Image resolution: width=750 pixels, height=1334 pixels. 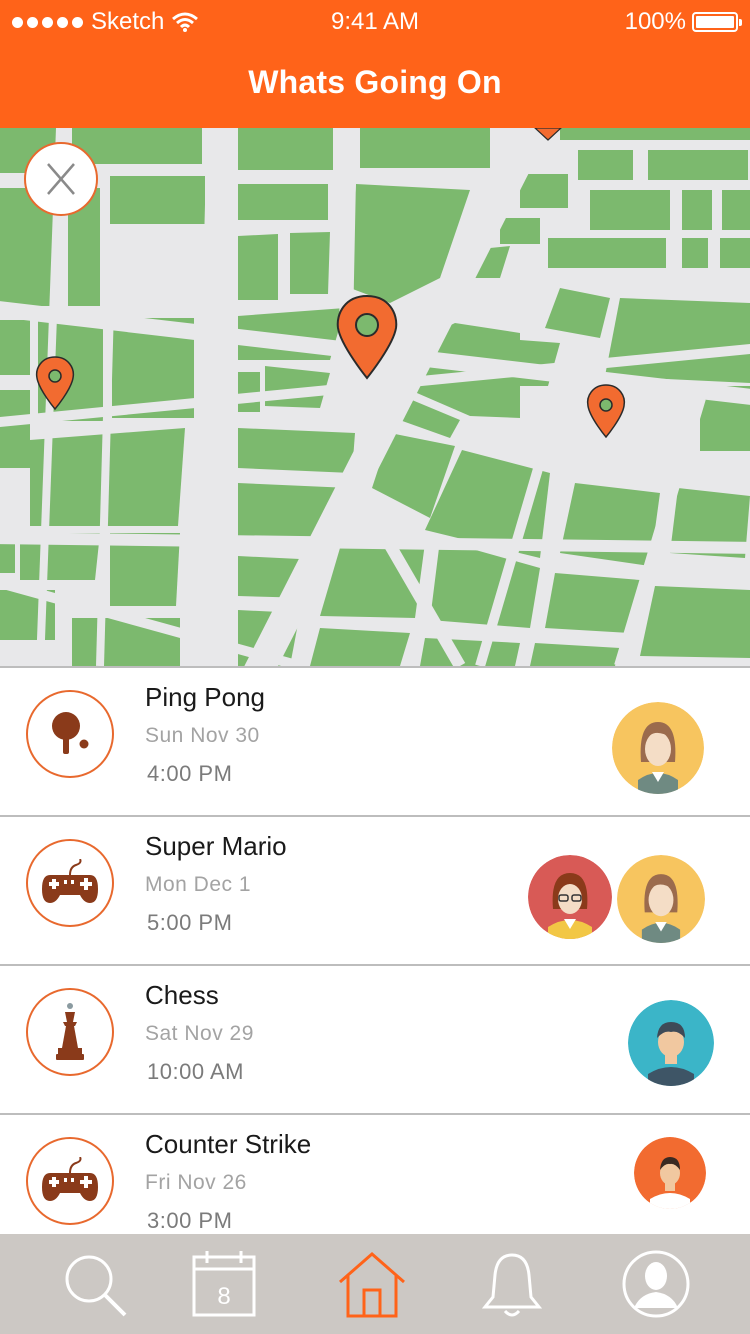 What do you see at coordinates (375, 1173) in the screenshot?
I see `event-row-counter-strike: Counter Strike Fri Nov 26 3:00 PM` at bounding box center [375, 1173].